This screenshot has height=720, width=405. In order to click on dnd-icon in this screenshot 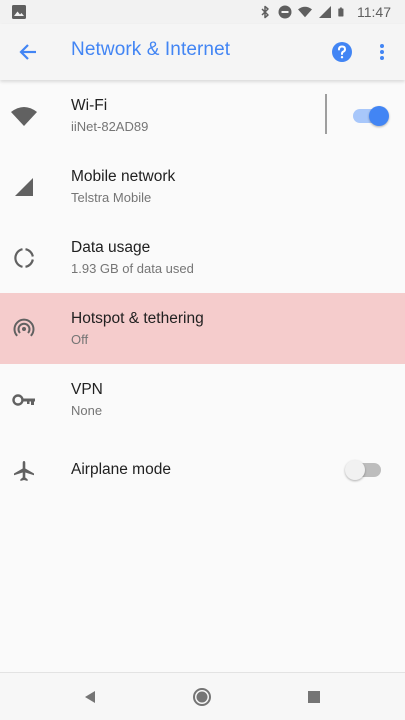, I will do `click(285, 12)`.